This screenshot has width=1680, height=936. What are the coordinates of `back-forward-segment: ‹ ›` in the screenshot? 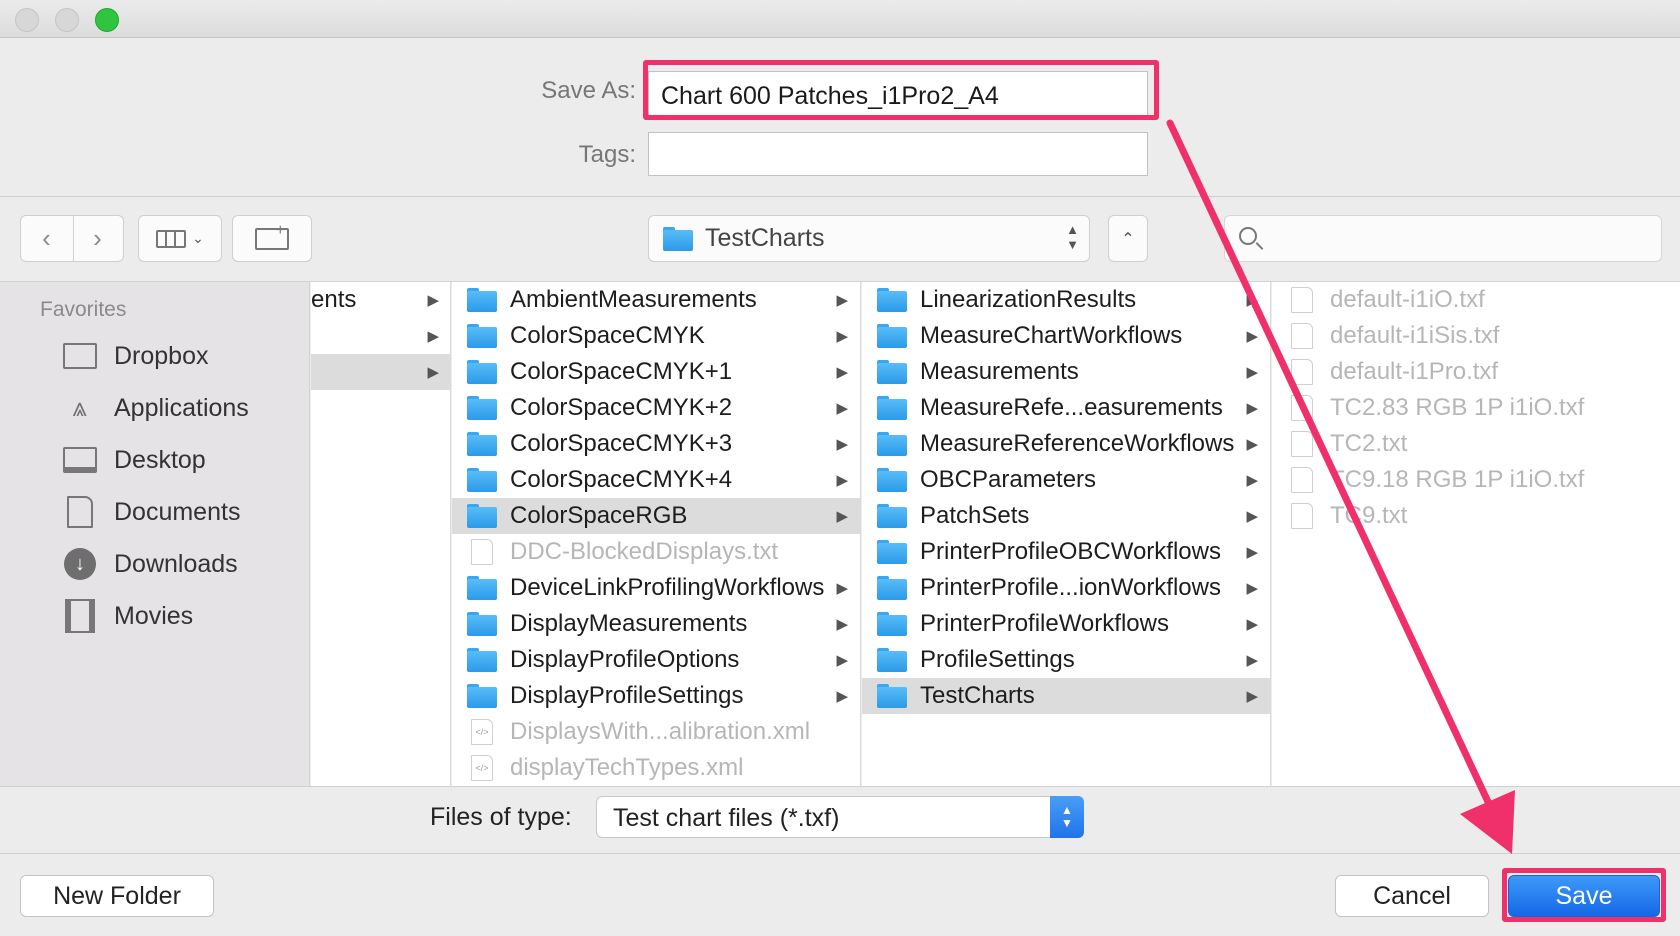 It's located at (72, 238).